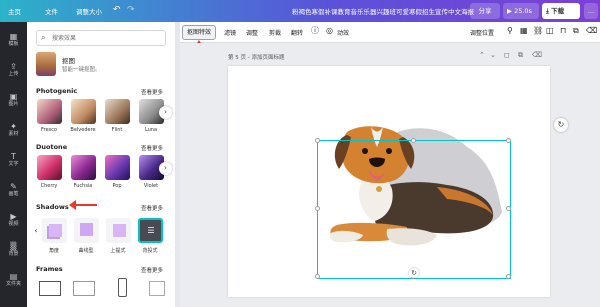  What do you see at coordinates (151, 130) in the screenshot?
I see `filter-label: Luna` at bounding box center [151, 130].